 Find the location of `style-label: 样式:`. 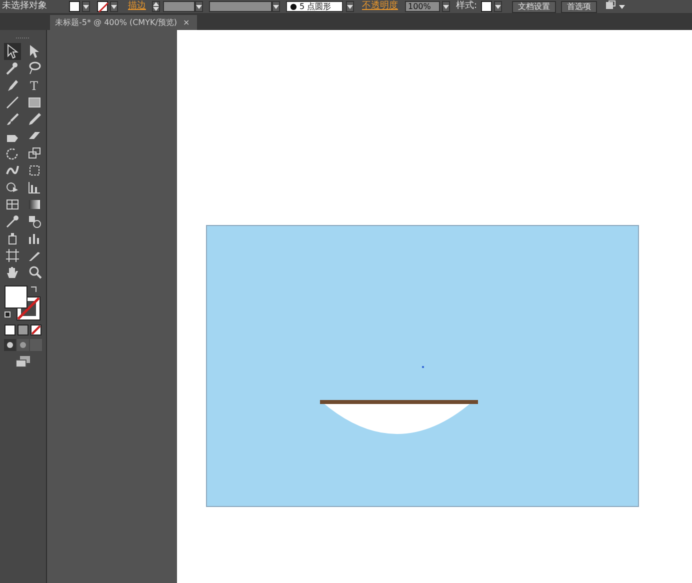

style-label: 样式: is located at coordinates (467, 6).